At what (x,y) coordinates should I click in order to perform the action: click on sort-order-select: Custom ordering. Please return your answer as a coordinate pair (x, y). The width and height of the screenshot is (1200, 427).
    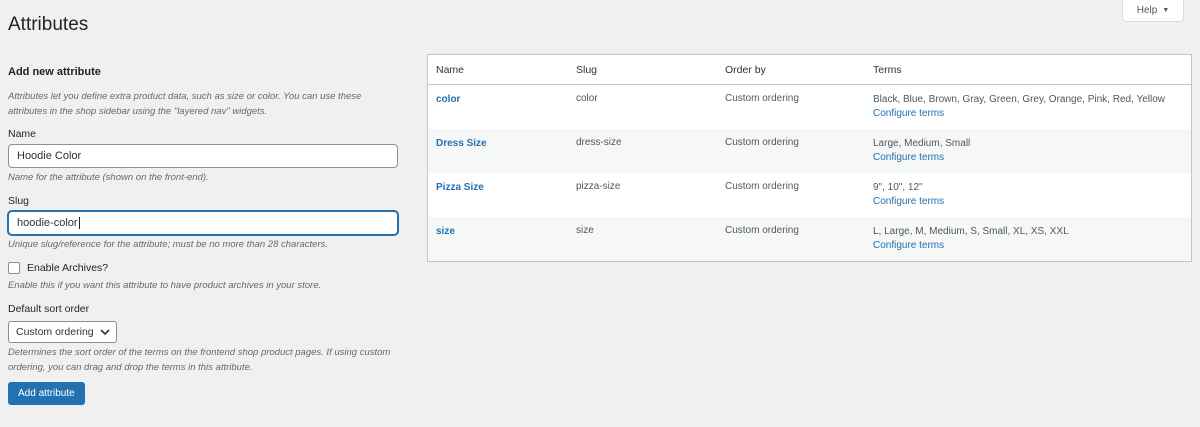
    Looking at the image, I should click on (62, 332).